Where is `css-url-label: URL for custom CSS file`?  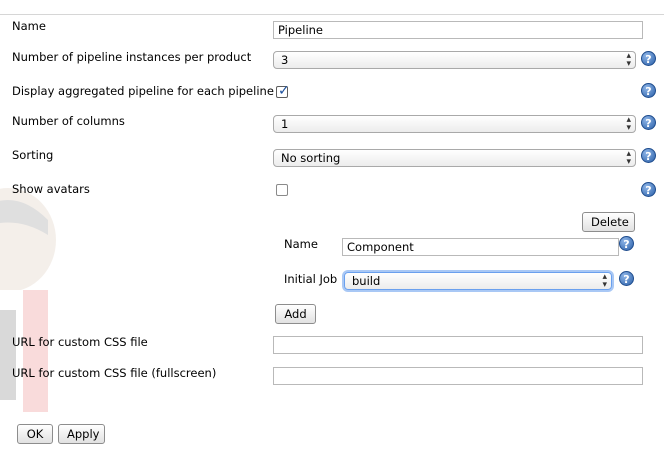
css-url-label: URL for custom CSS file is located at coordinates (80, 342).